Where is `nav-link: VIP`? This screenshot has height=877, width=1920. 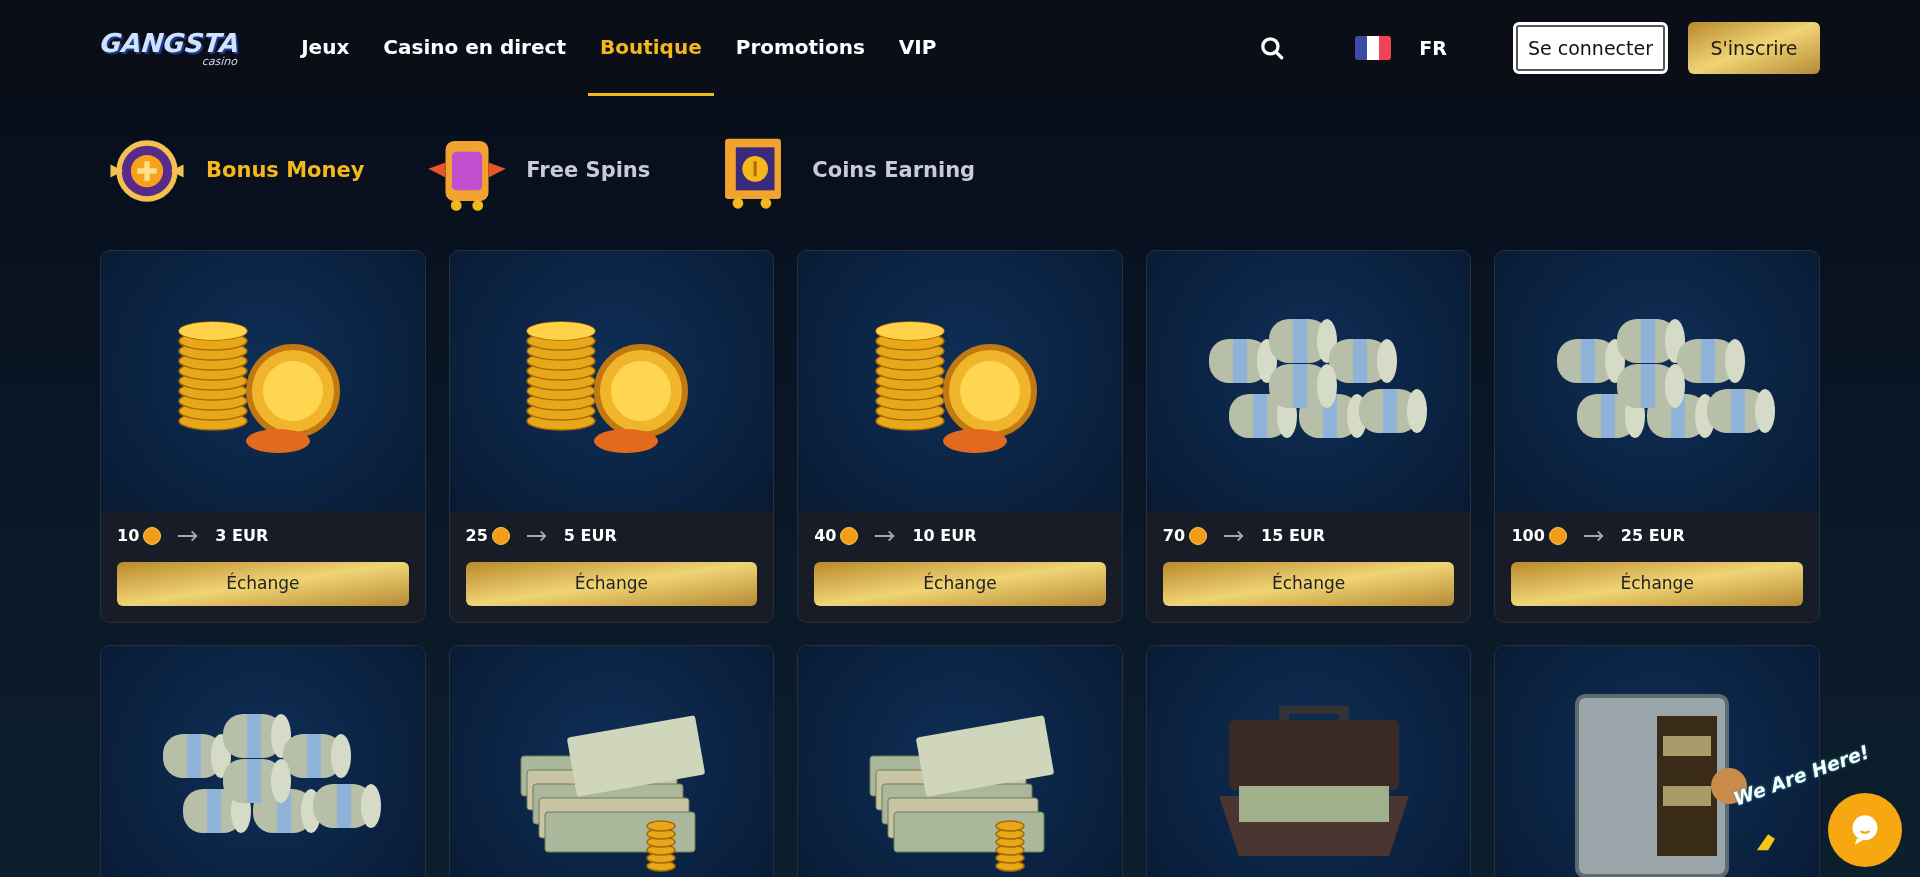
nav-link: VIP is located at coordinates (917, 48).